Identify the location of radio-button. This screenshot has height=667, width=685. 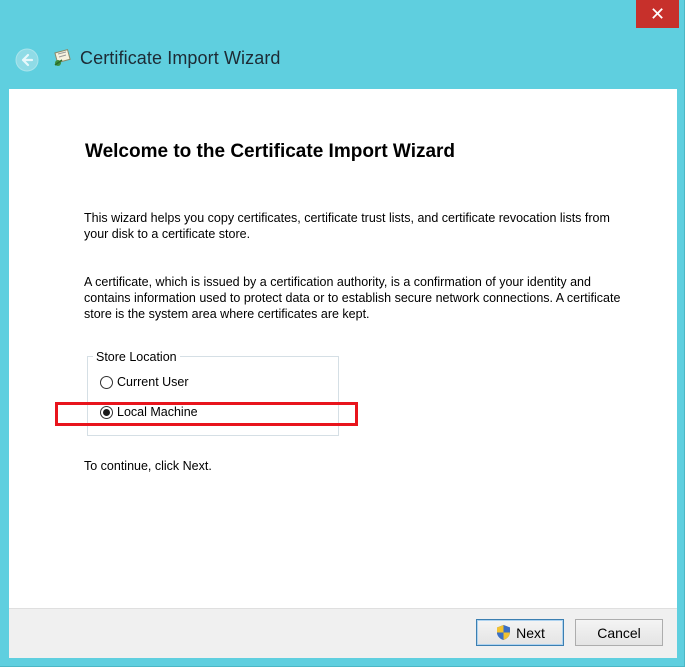
(106, 382).